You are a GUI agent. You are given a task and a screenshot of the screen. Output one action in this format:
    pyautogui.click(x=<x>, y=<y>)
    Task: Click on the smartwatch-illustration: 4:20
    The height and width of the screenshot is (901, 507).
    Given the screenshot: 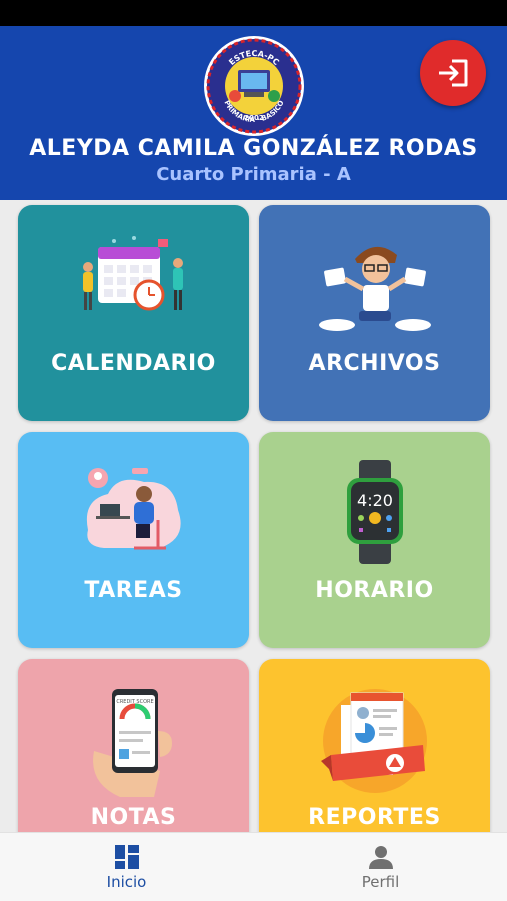 What is the action you would take?
    pyautogui.click(x=374, y=512)
    